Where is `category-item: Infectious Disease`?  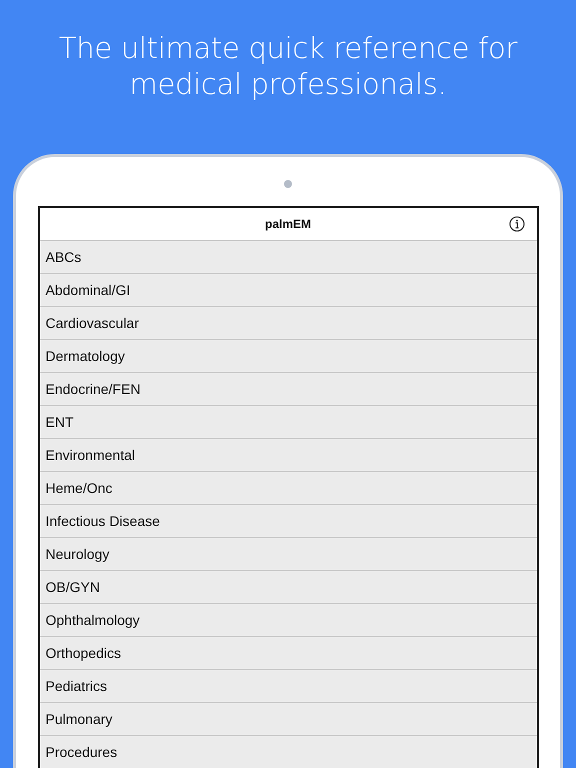 category-item: Infectious Disease is located at coordinates (288, 521).